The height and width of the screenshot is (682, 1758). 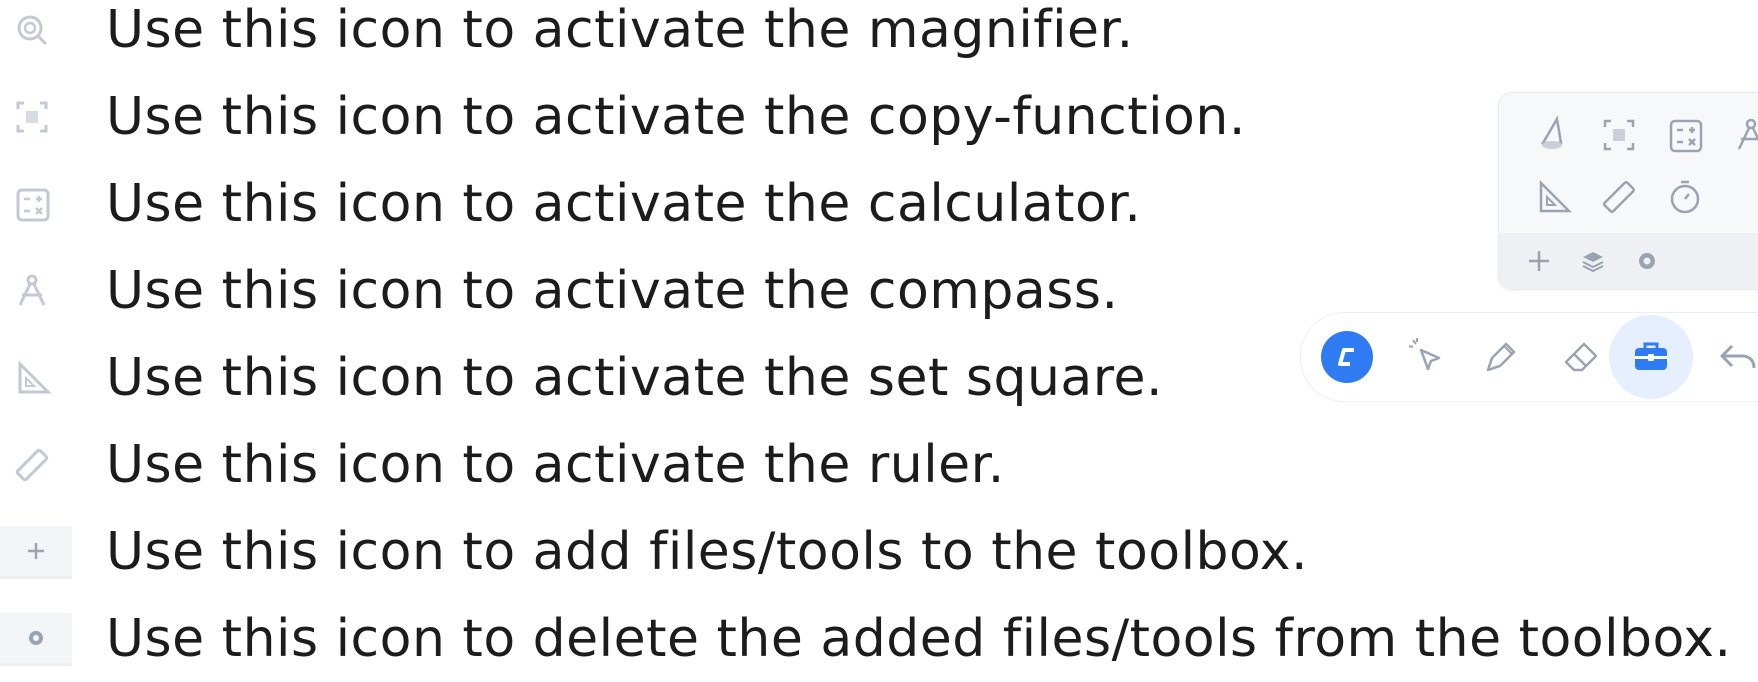 I want to click on toolbox-footer, so click(x=1628, y=261).